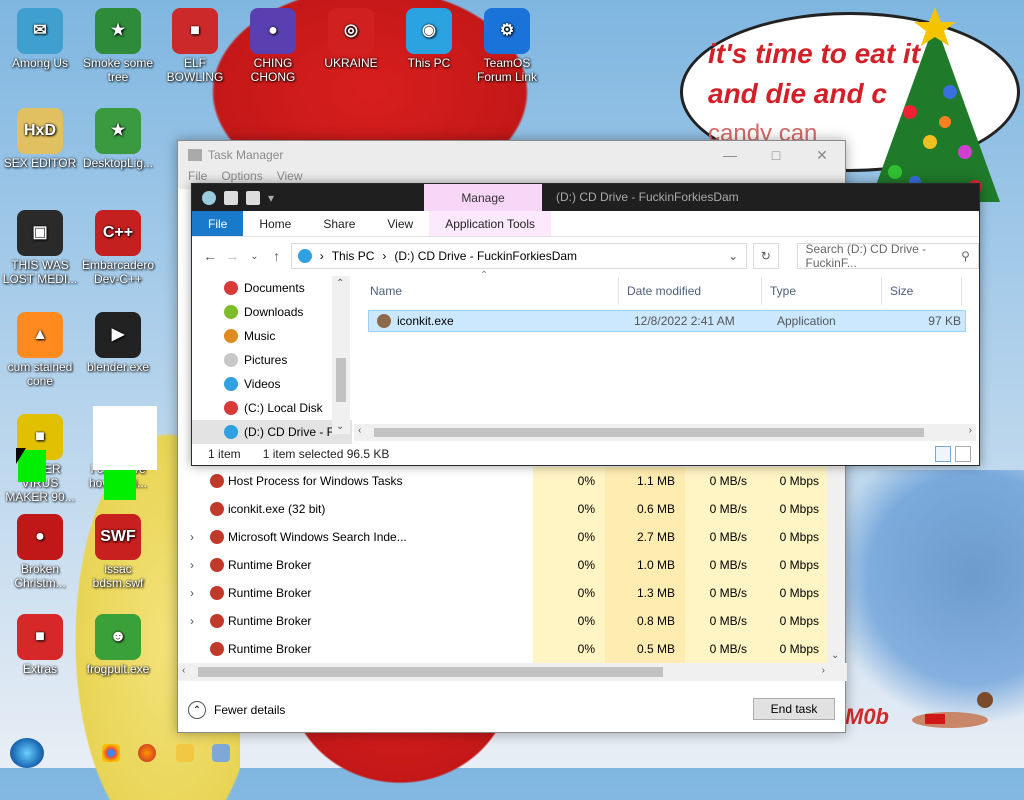 This screenshot has width=1024, height=800. Describe the element at coordinates (272, 360) in the screenshot. I see `nav-item: Pictures` at that location.